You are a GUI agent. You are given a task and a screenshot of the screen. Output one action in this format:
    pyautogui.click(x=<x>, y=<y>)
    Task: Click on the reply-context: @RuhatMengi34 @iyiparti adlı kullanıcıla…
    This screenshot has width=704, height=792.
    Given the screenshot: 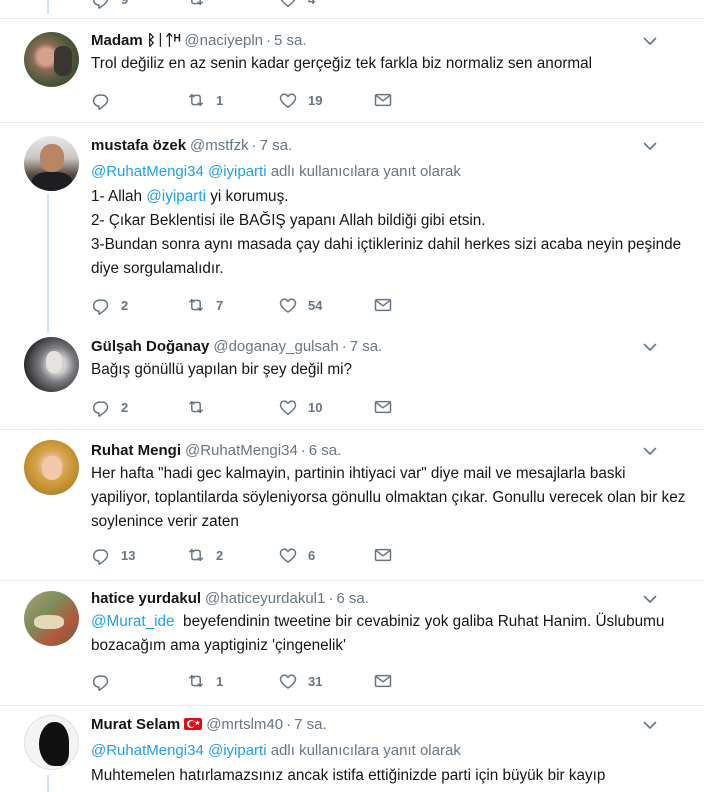 What is the action you would take?
    pyautogui.click(x=276, y=171)
    